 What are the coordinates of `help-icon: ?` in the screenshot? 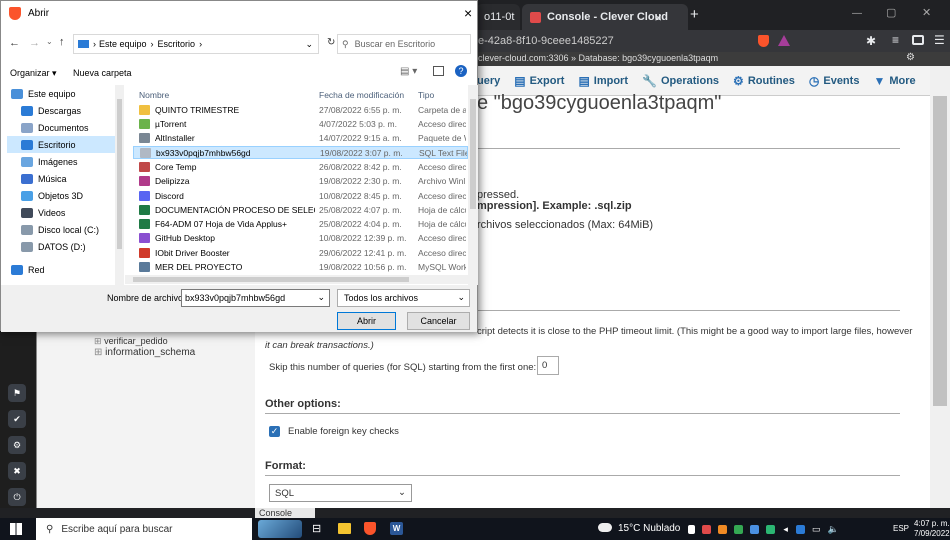 It's located at (461, 71).